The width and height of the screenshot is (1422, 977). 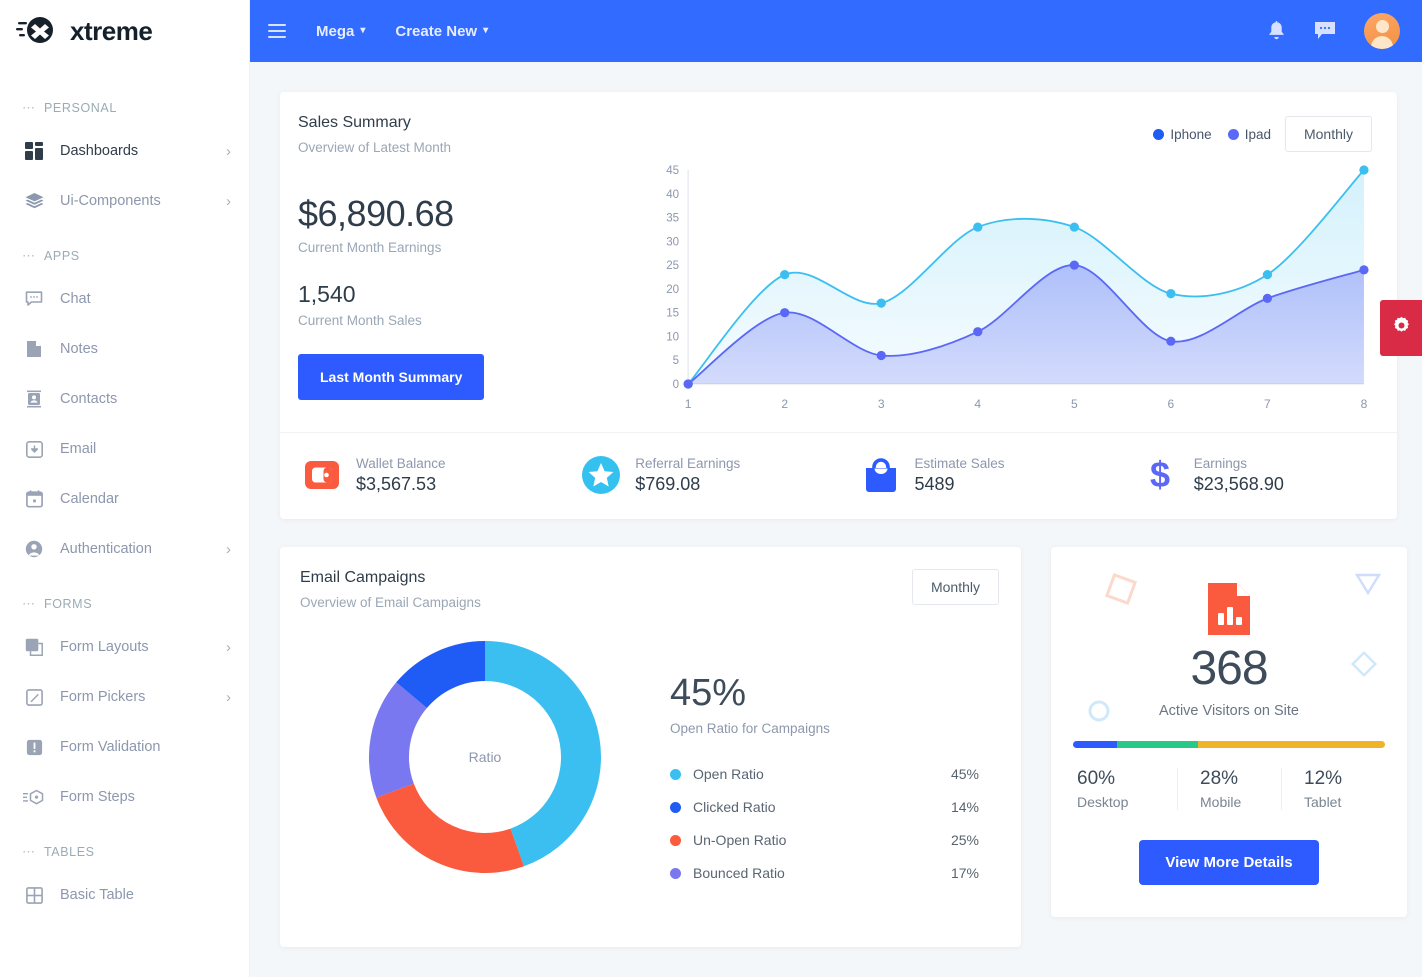 What do you see at coordinates (881, 475) in the screenshot?
I see `shopping-bag-icon` at bounding box center [881, 475].